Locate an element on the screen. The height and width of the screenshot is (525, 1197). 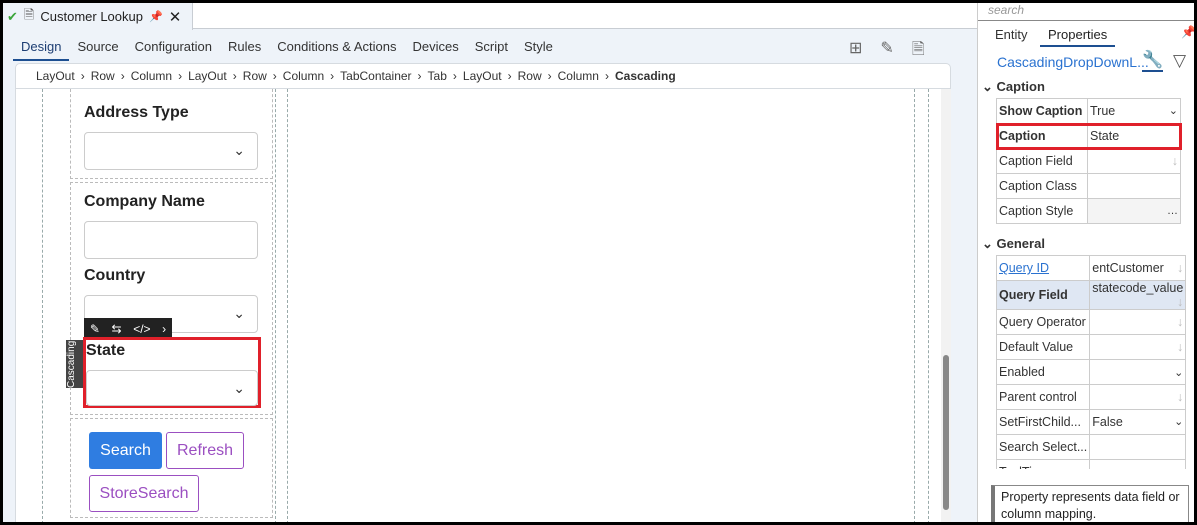
tab-entity: Entity is located at coordinates (1011, 34).